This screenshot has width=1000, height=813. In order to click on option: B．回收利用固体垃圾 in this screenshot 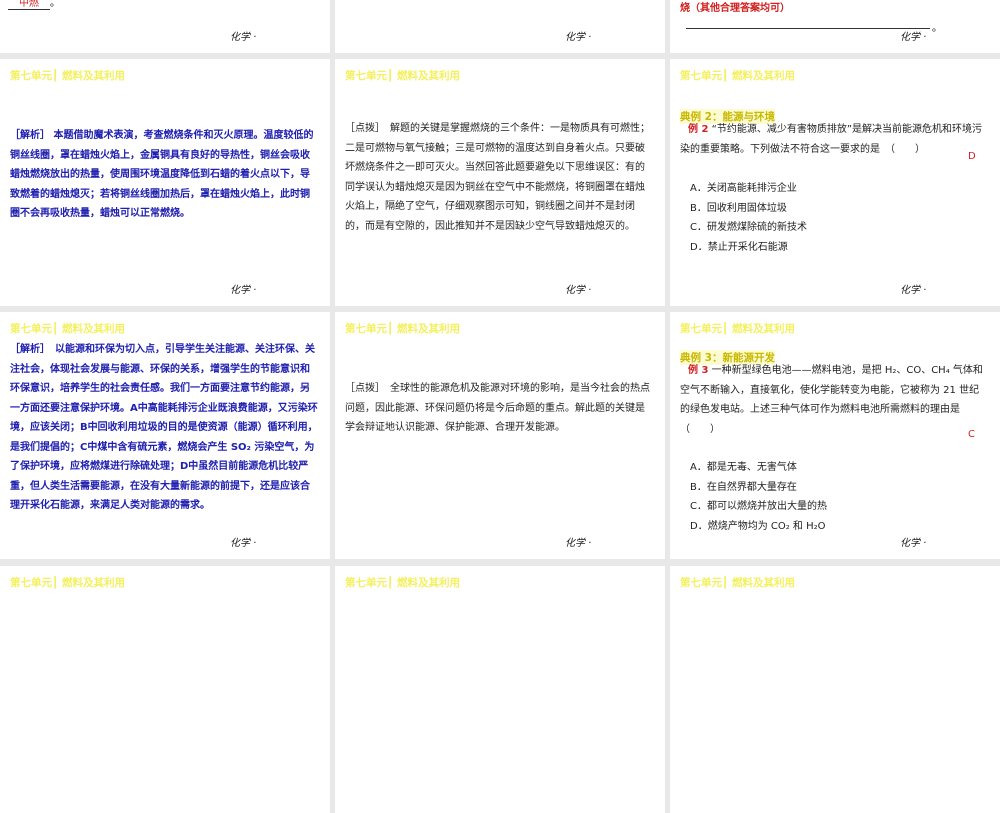, I will do `click(738, 208)`.